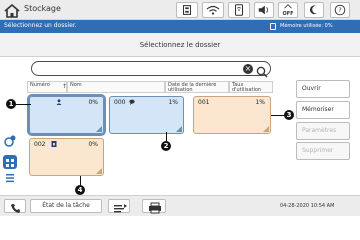 This screenshot has width=360, height=240. Describe the element at coordinates (132, 102) in the screenshot. I see `comment-icon` at that location.